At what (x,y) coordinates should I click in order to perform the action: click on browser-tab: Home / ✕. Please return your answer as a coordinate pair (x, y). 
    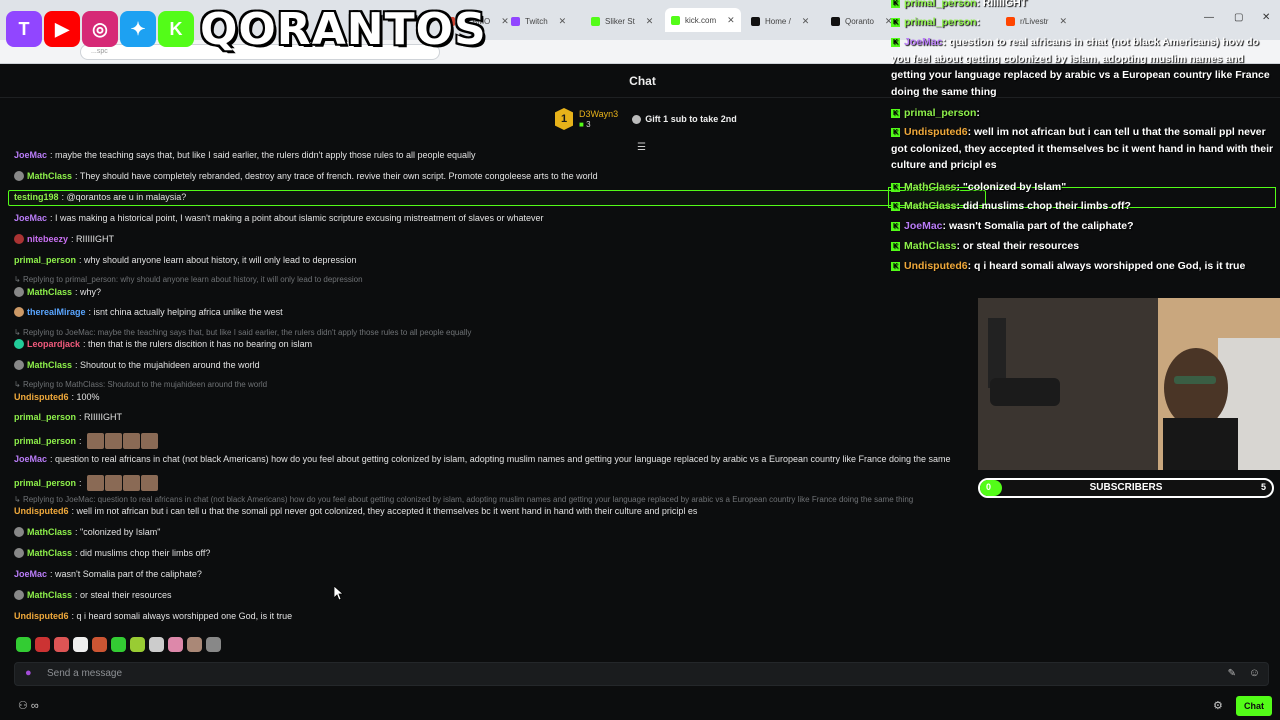
    Looking at the image, I should click on (780, 21).